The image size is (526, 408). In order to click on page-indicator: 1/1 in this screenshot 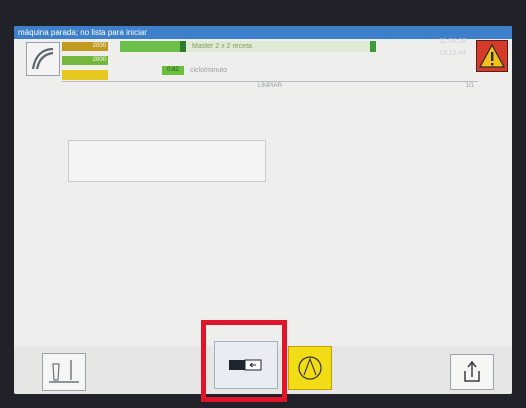, I will do `click(469, 86)`.